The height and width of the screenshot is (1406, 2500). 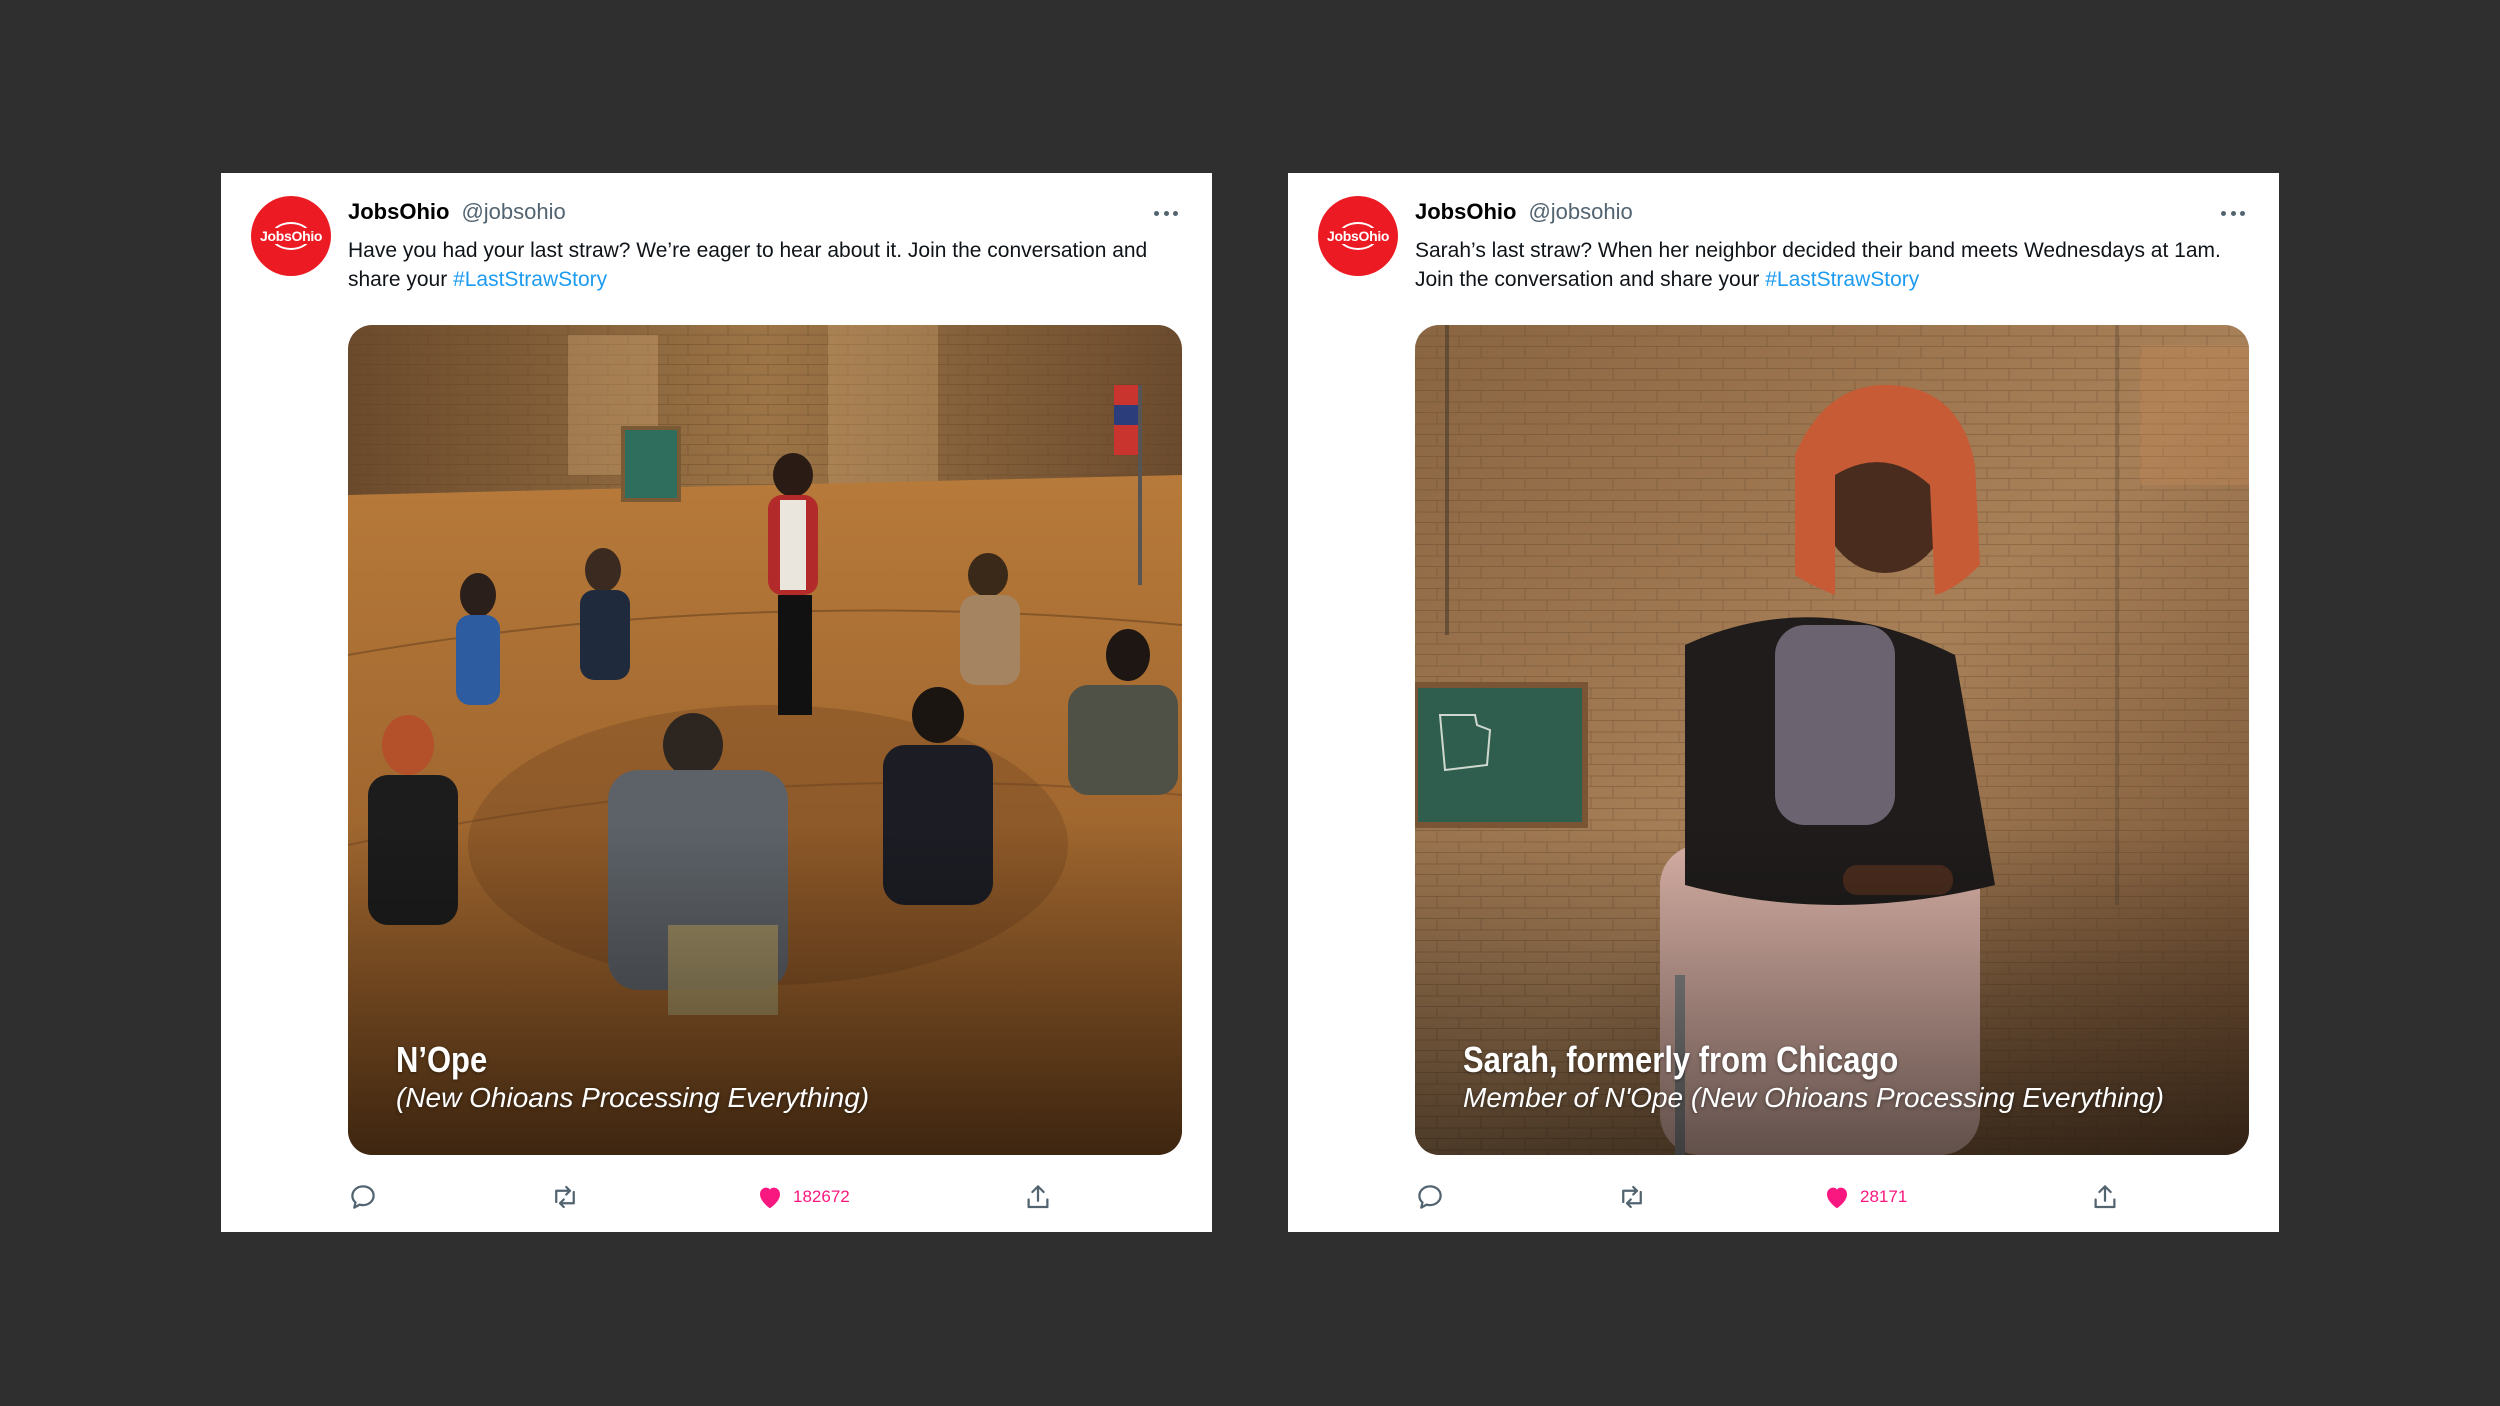 What do you see at coordinates (1681, 1059) in the screenshot?
I see `caption-title: Sarah, formerly from Chicago` at bounding box center [1681, 1059].